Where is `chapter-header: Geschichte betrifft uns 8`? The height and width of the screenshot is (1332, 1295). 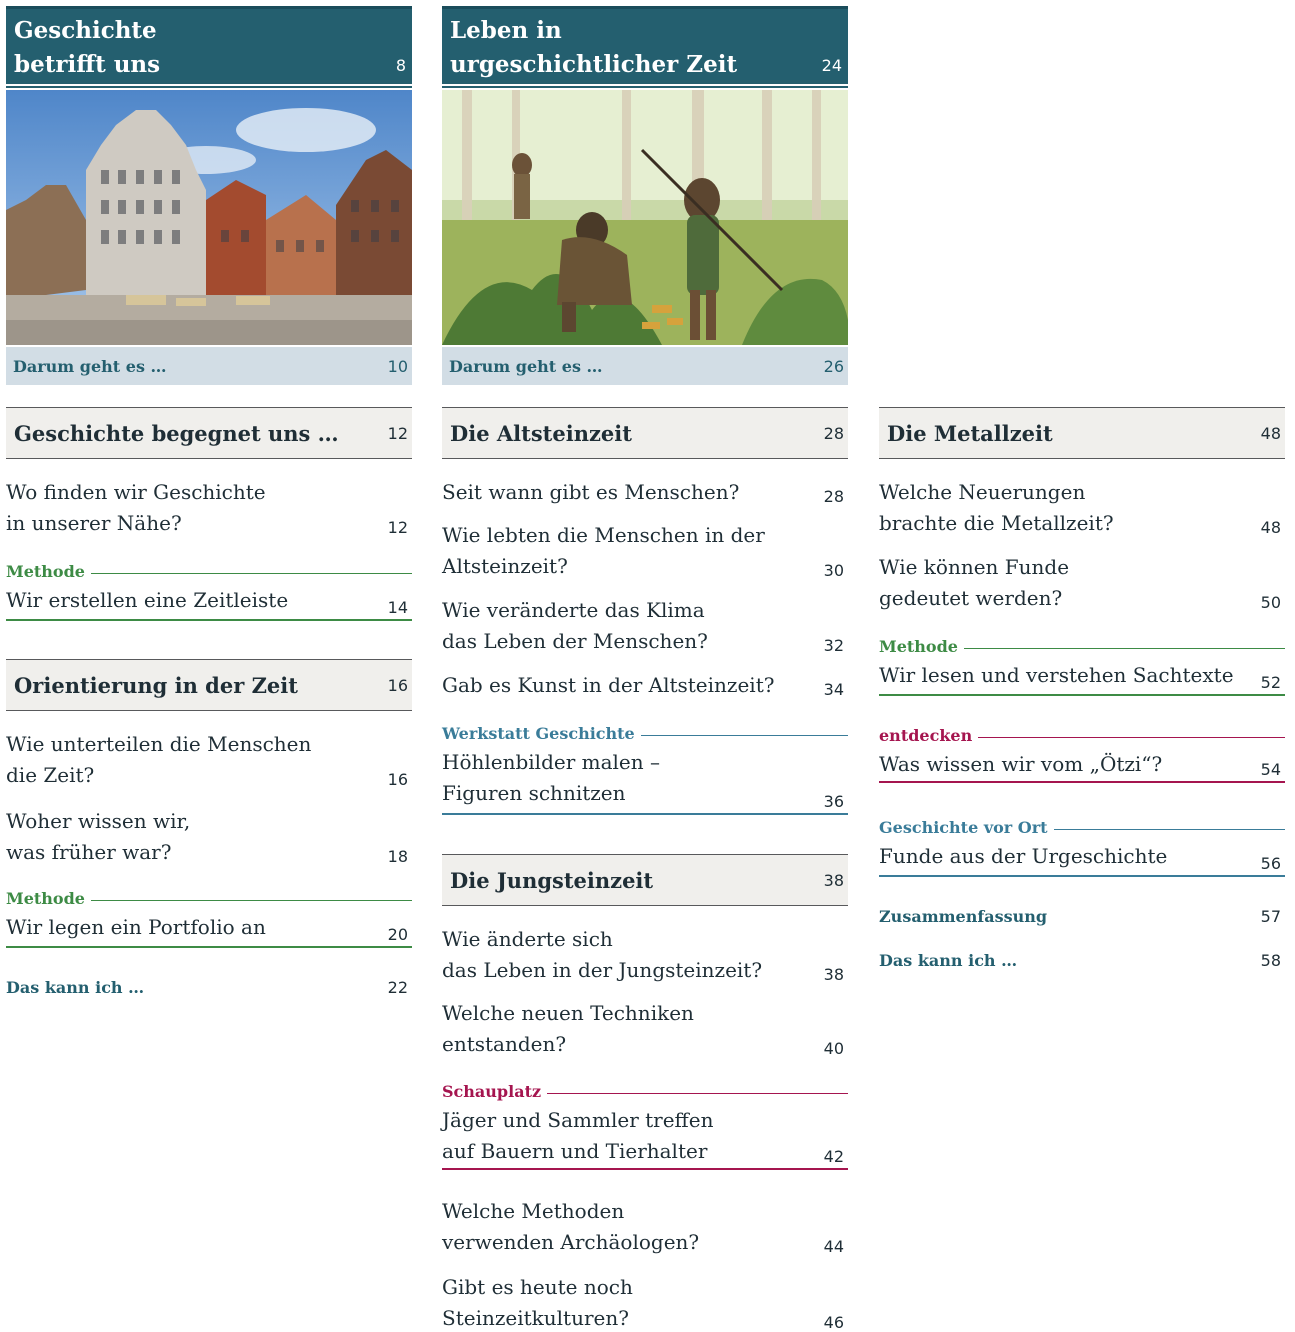
chapter-header: Geschichte betrifft uns 8 is located at coordinates (209, 45).